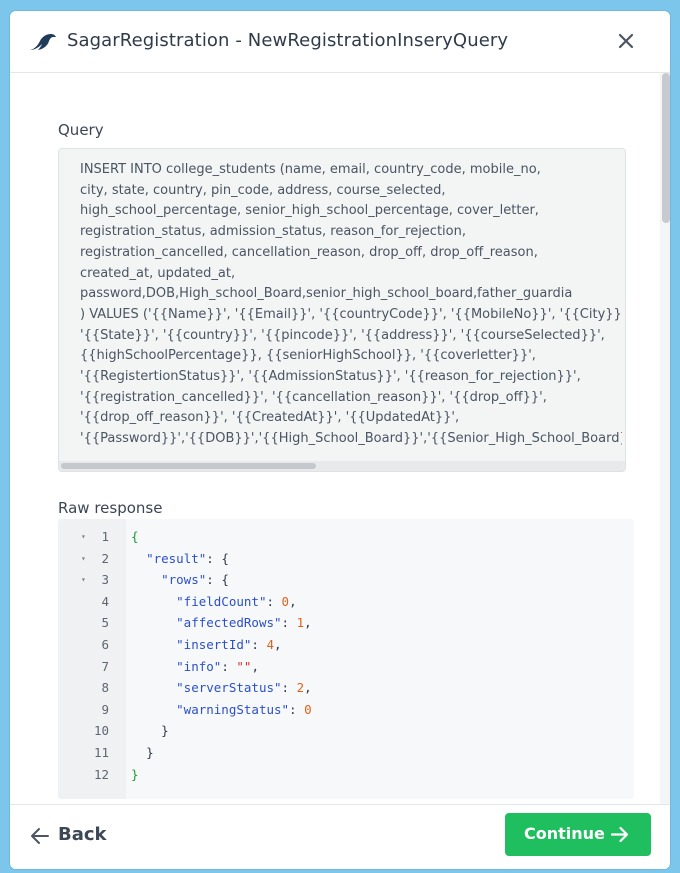  What do you see at coordinates (101, 731) in the screenshot?
I see `line-number: 10` at bounding box center [101, 731].